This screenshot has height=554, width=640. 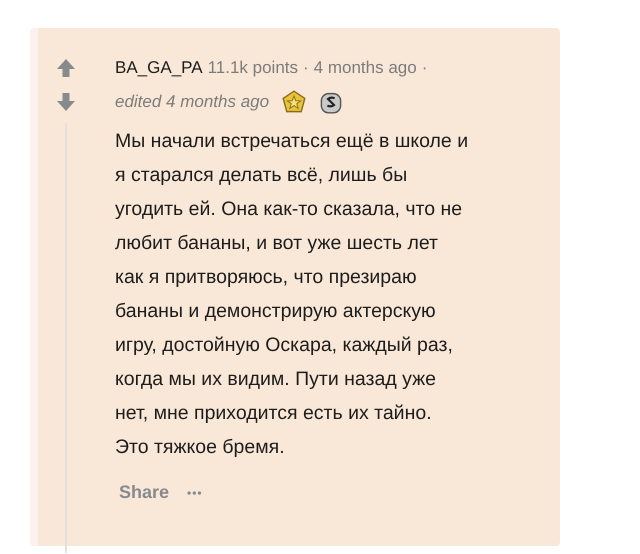 What do you see at coordinates (261, 175) in the screenshot?
I see `comment-text-line: я старался делать всё, лишь бы` at bounding box center [261, 175].